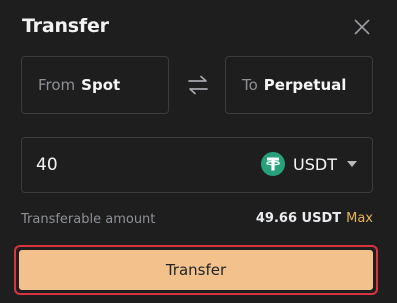 The width and height of the screenshot is (397, 303). What do you see at coordinates (362, 27) in the screenshot?
I see `close-icon` at bounding box center [362, 27].